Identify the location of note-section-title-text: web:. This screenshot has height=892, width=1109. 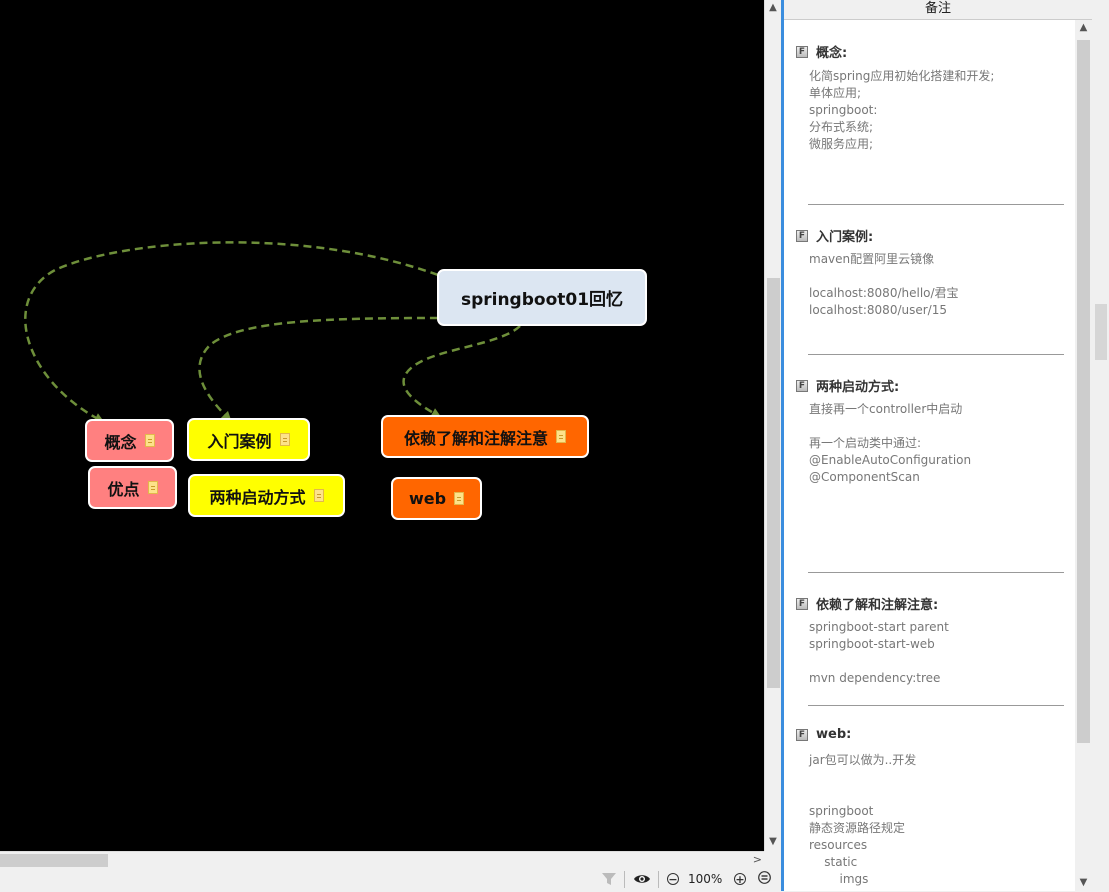
(834, 734).